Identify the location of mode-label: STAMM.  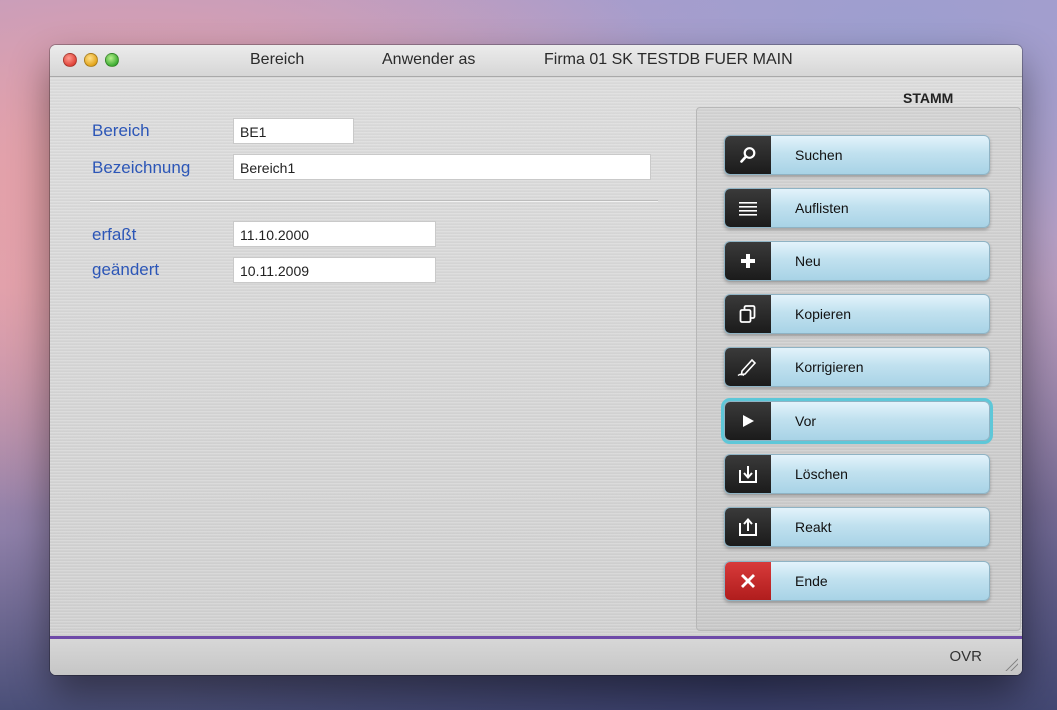
(928, 98).